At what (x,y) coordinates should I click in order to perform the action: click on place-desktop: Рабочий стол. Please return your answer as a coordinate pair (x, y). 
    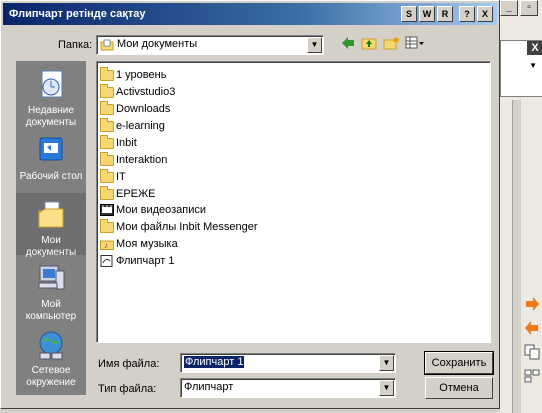
    Looking at the image, I should click on (51, 160).